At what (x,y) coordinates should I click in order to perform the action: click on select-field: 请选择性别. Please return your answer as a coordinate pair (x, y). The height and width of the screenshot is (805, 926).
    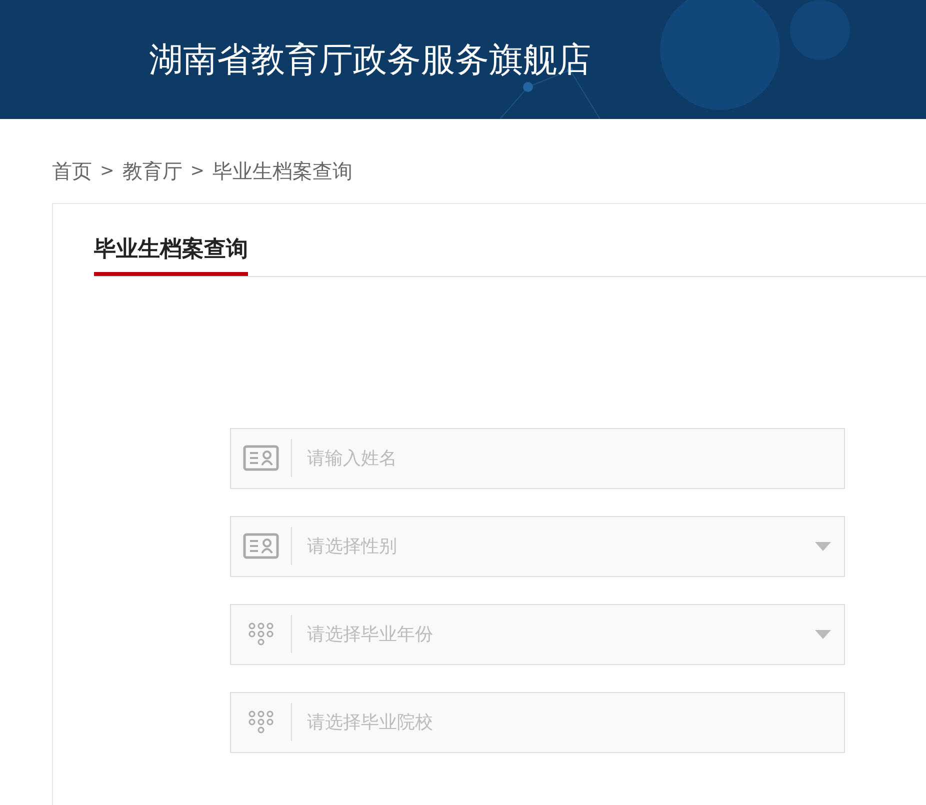
    Looking at the image, I should click on (537, 546).